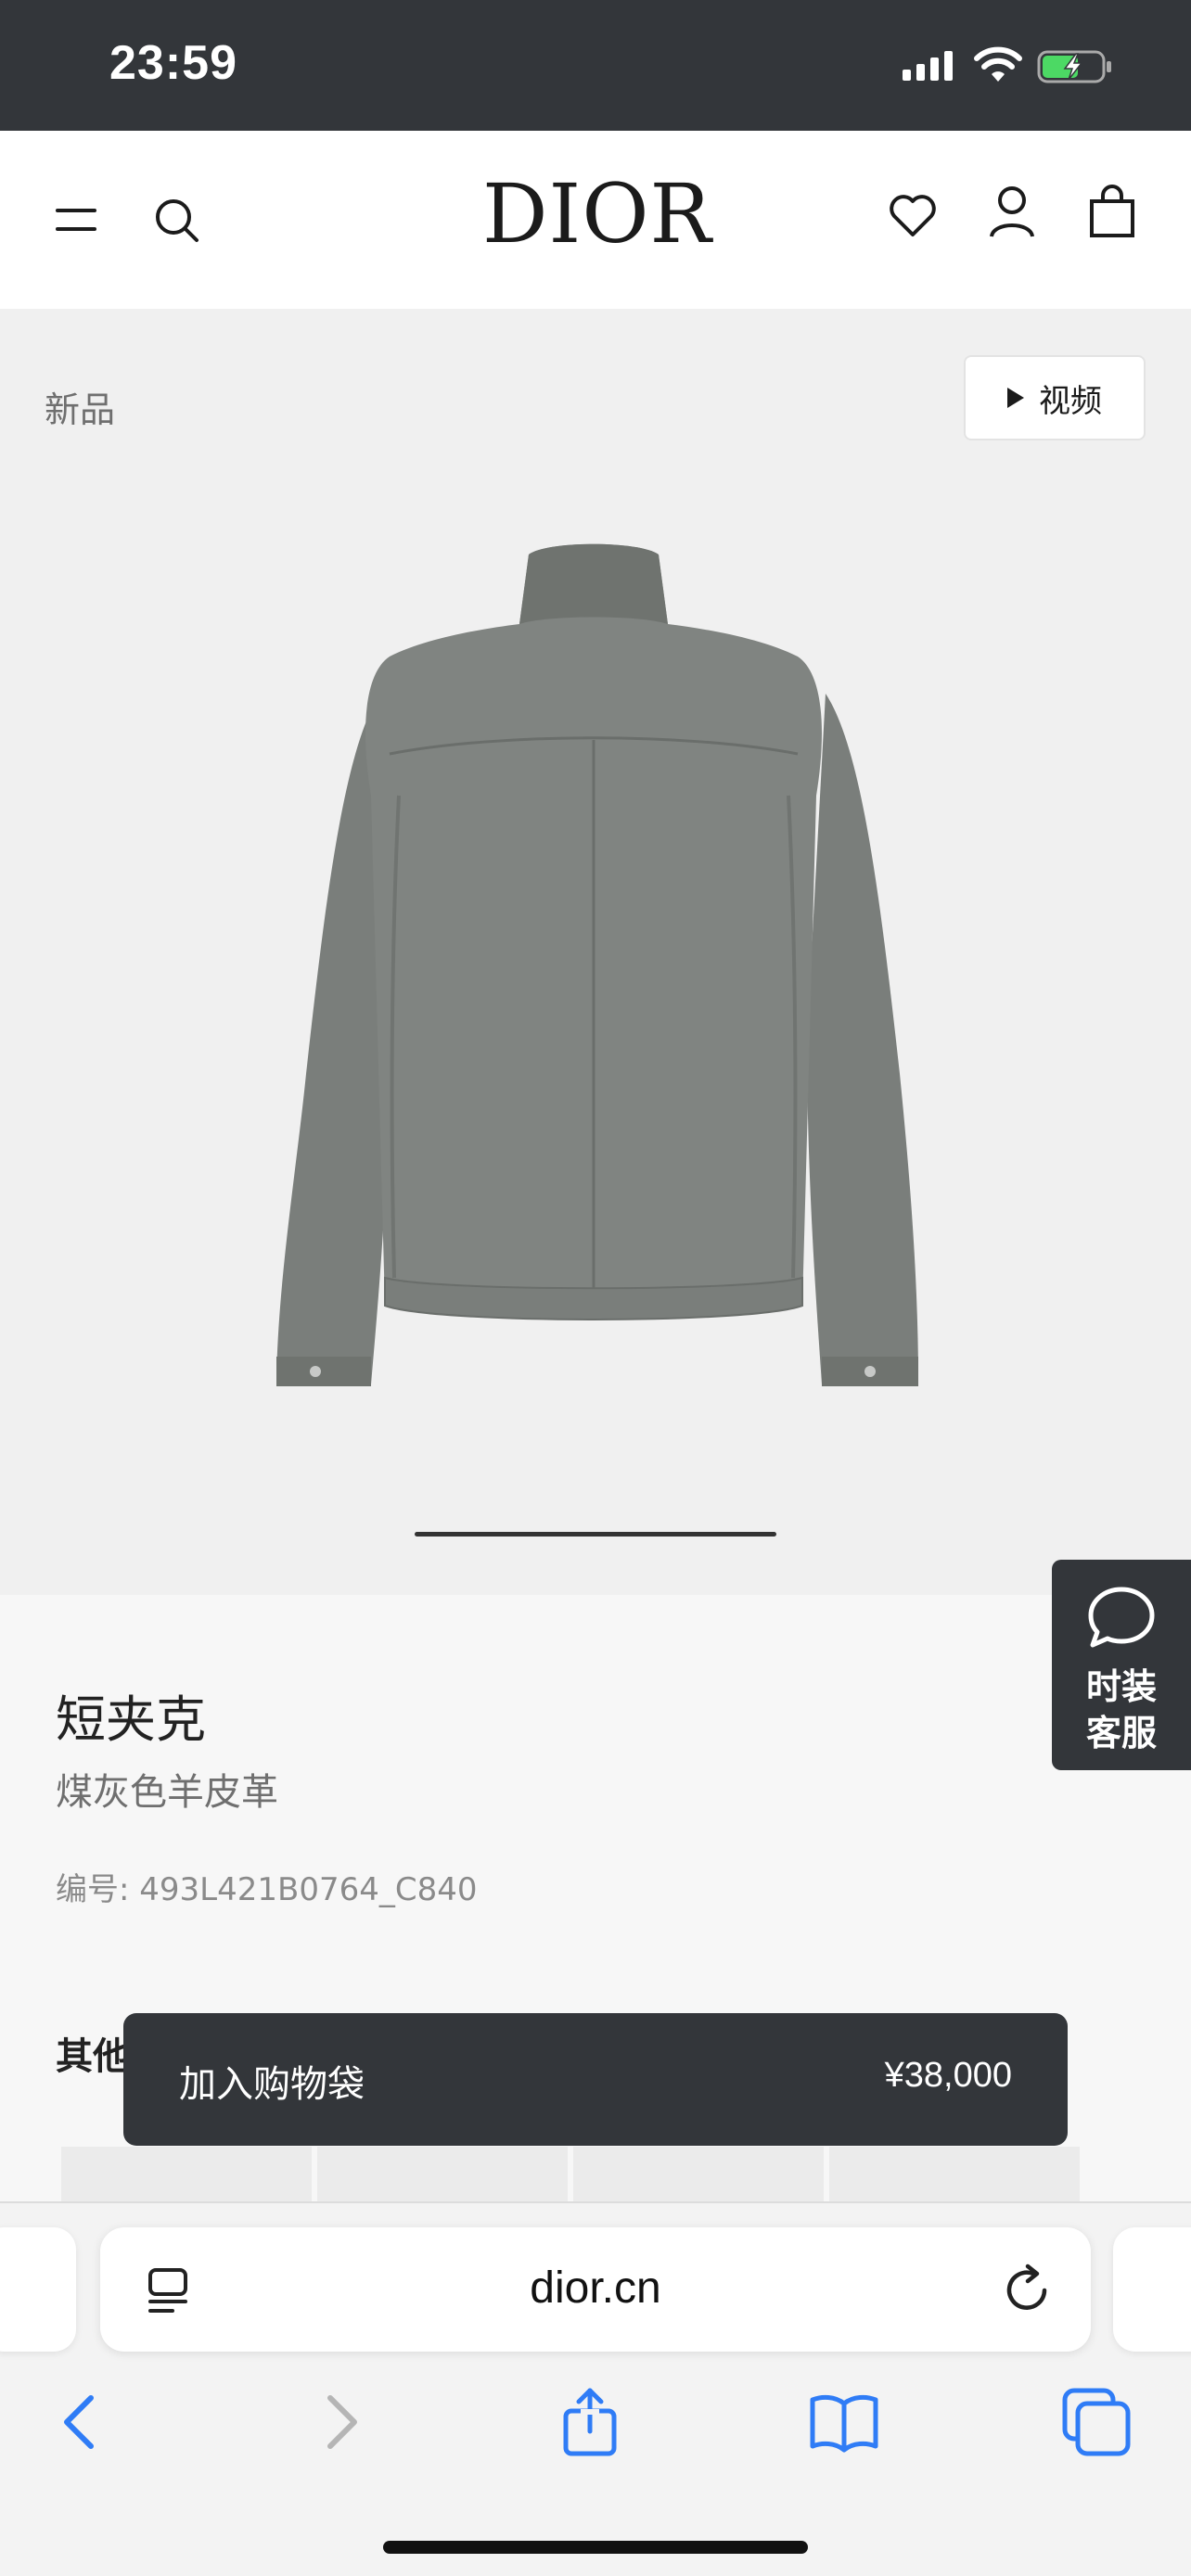  I want to click on play-icon, so click(1015, 398).